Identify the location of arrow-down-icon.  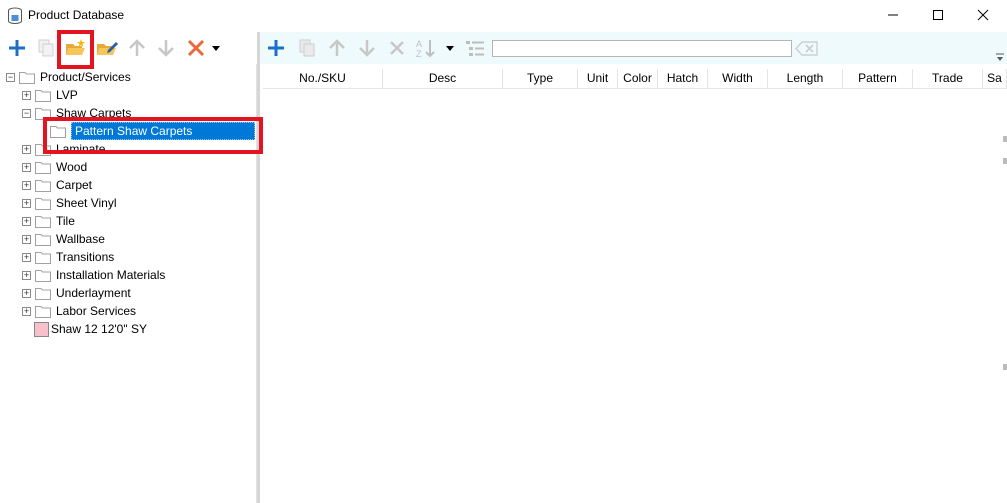
(166, 48).